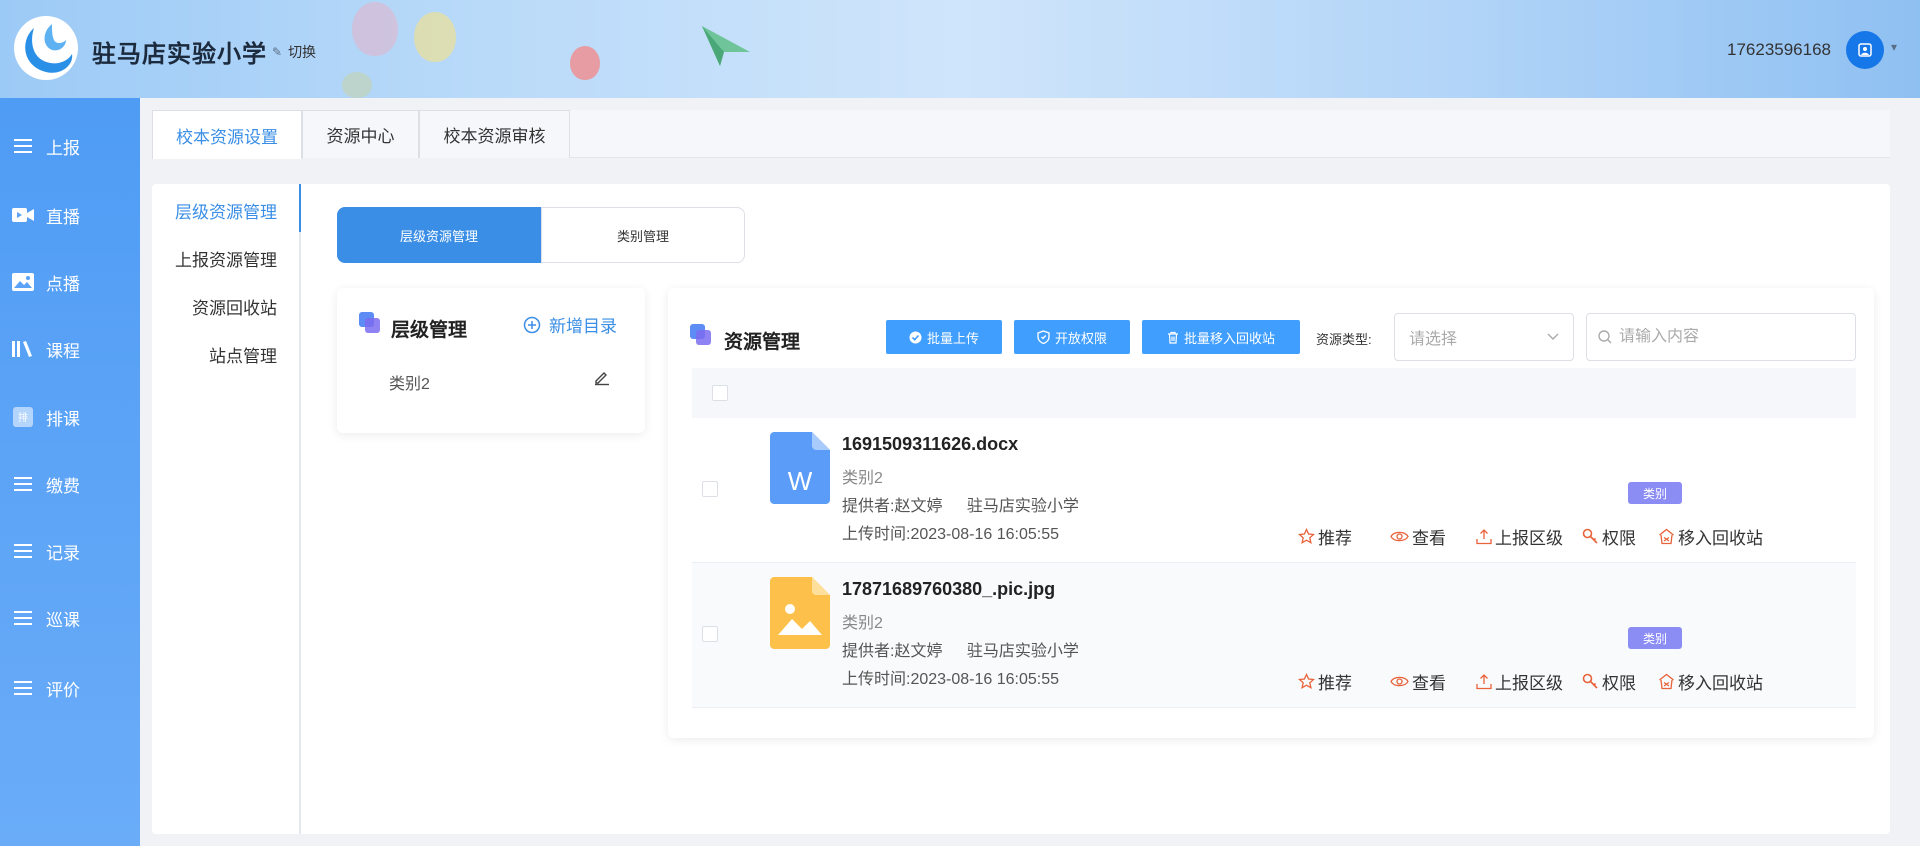 Image resolution: width=1920 pixels, height=846 pixels. Describe the element at coordinates (915, 337) in the screenshot. I see `check-circle-icon` at that location.